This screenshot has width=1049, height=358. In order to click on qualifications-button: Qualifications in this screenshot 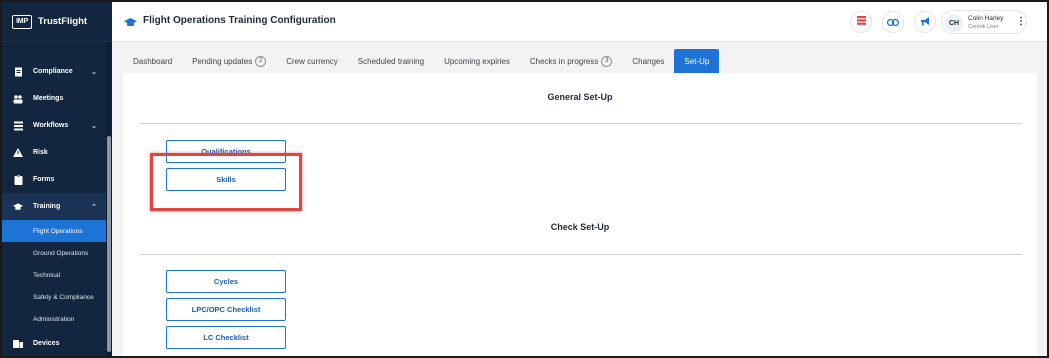, I will do `click(226, 151)`.